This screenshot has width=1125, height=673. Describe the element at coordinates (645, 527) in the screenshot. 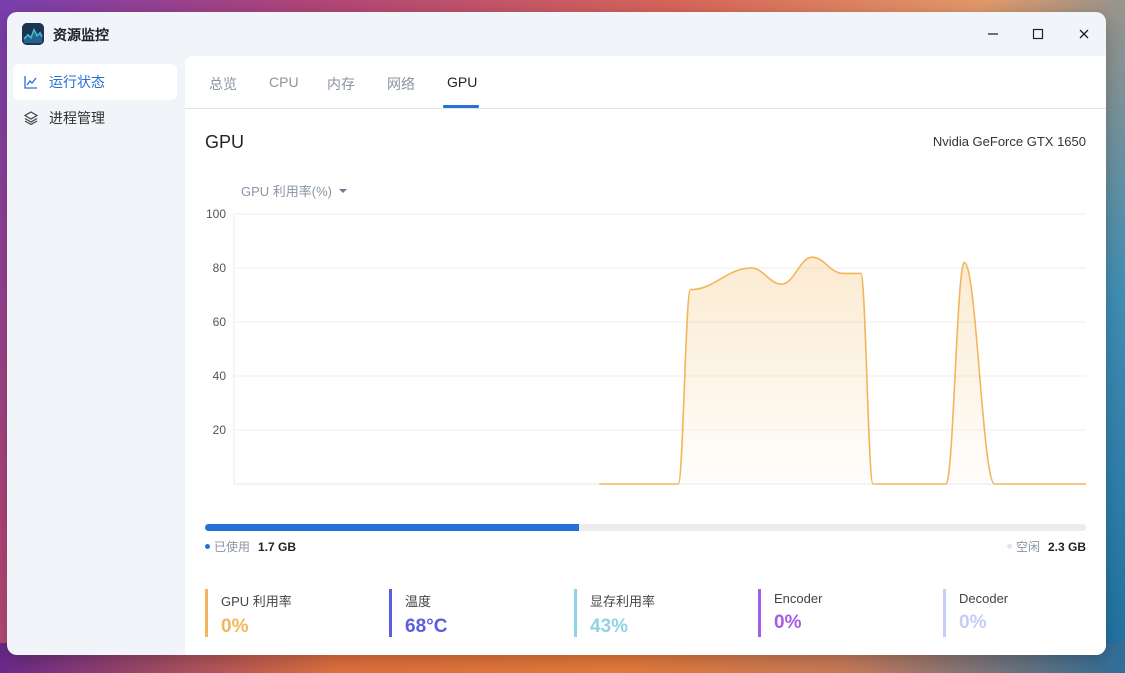

I see `memory-usage-bar` at that location.